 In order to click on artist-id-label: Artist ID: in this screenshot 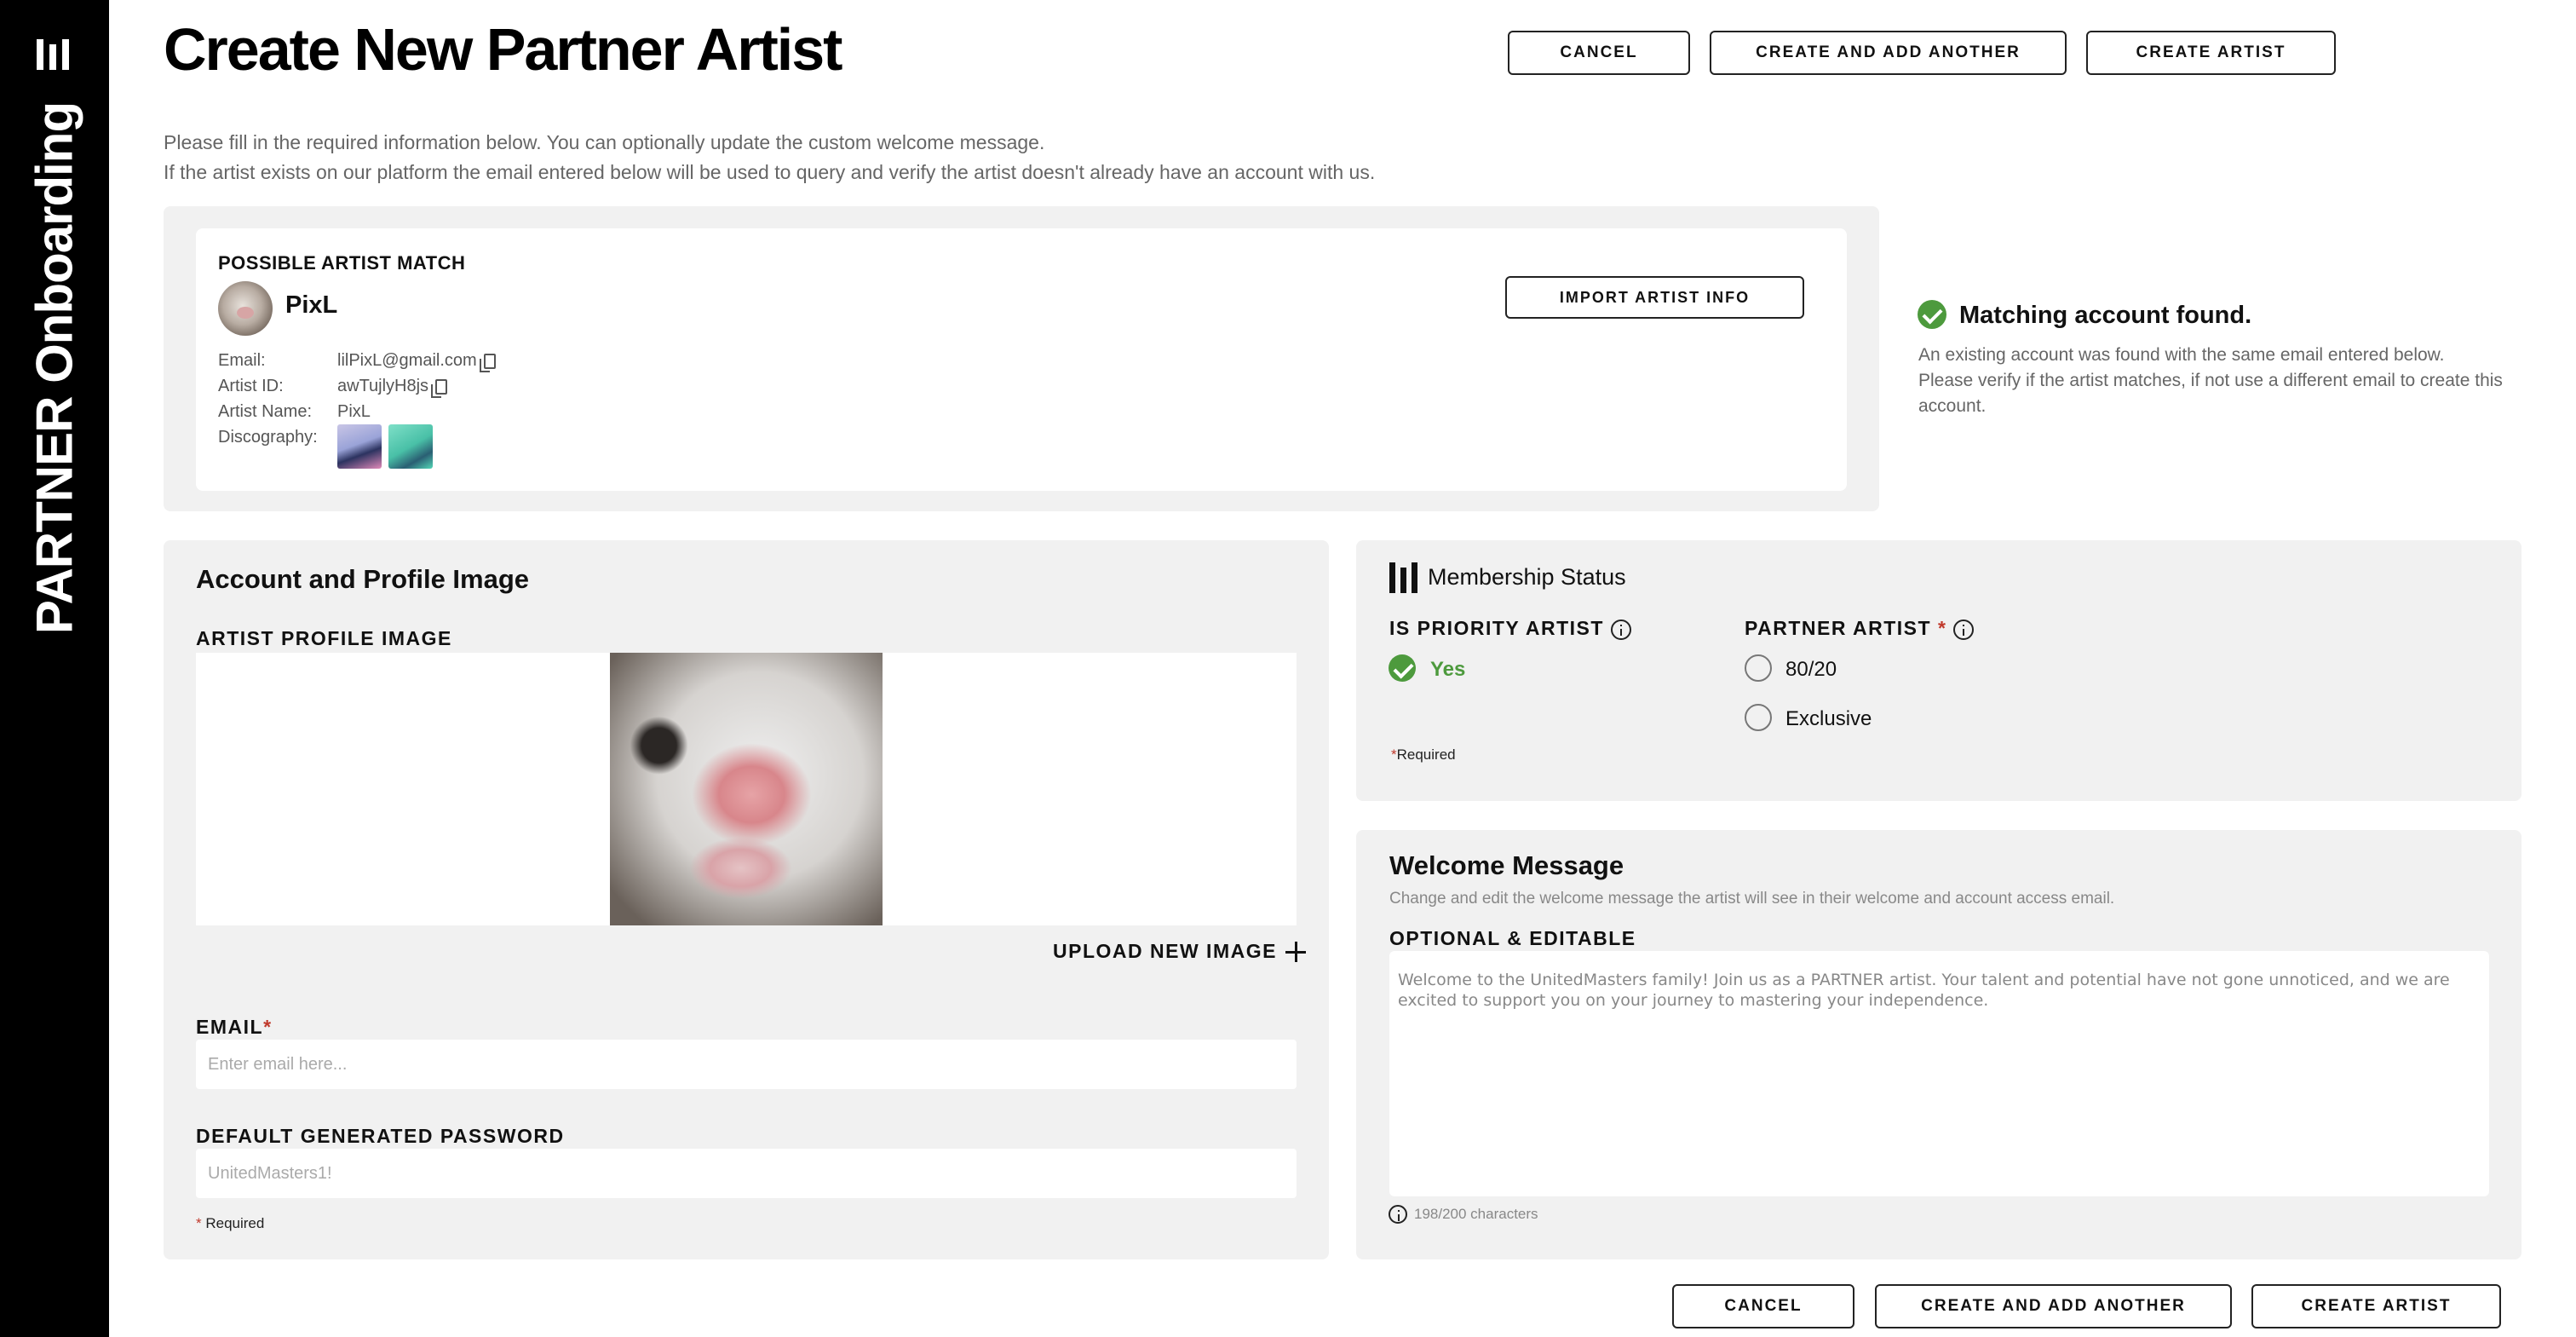, I will do `click(251, 386)`.